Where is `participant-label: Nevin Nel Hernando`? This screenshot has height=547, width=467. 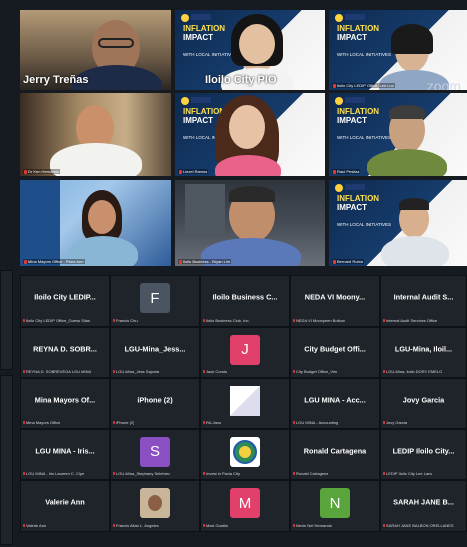
participant-label: Nevin Nel Hernando is located at coordinates (312, 525).